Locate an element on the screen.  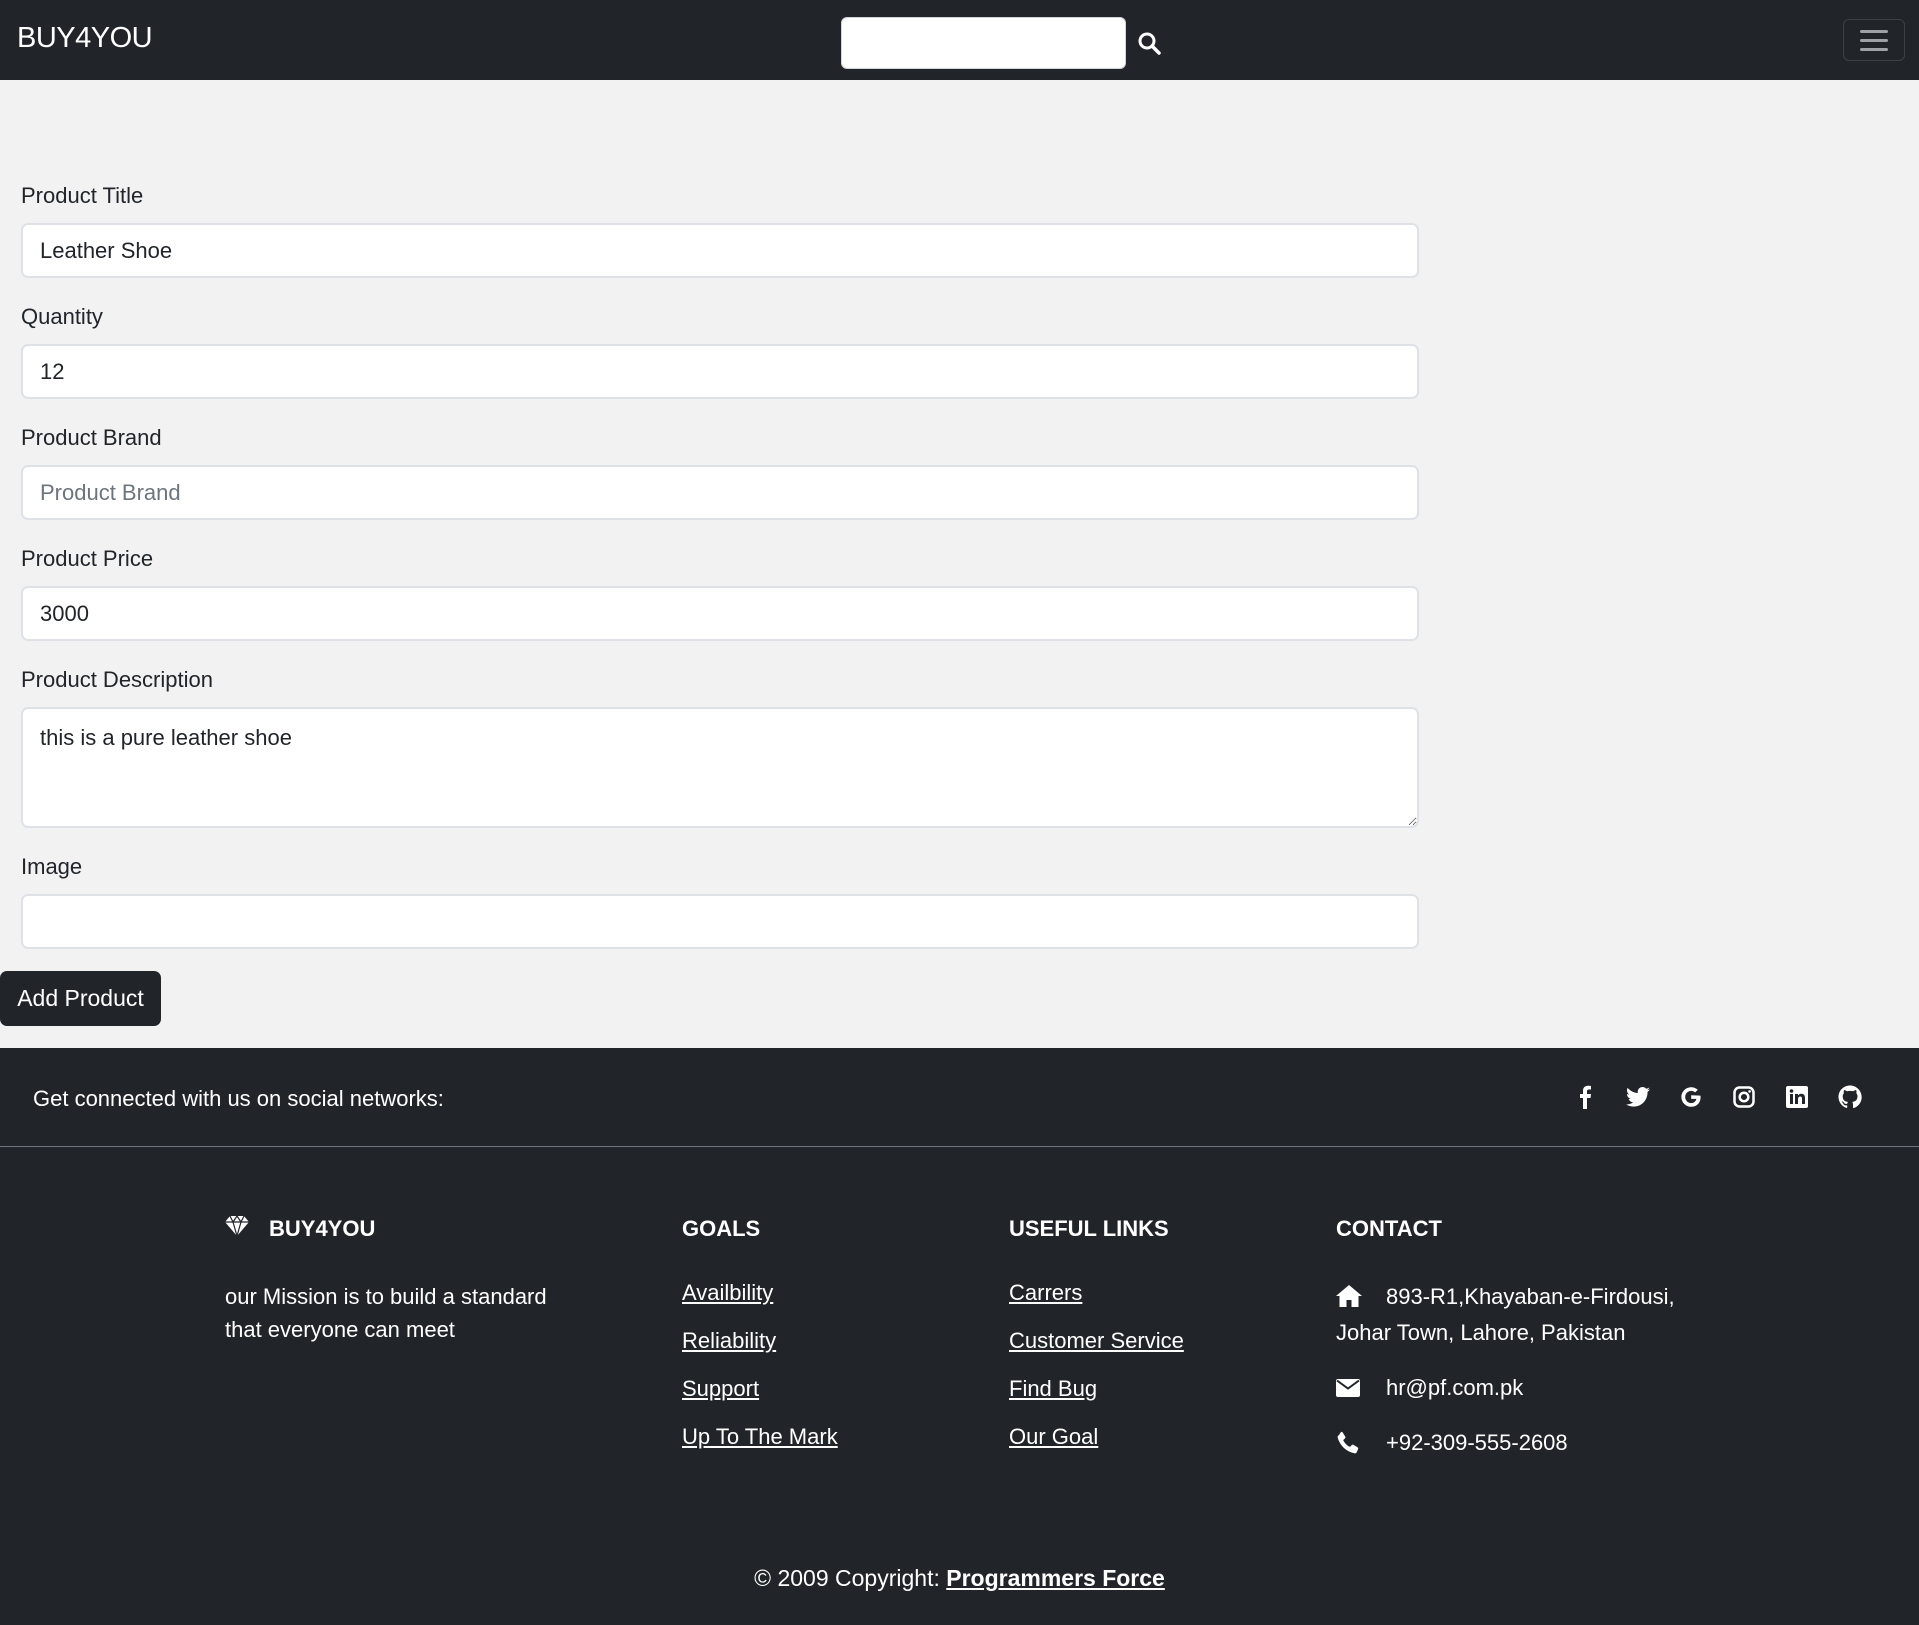
search-icon is located at coordinates (1149, 43).